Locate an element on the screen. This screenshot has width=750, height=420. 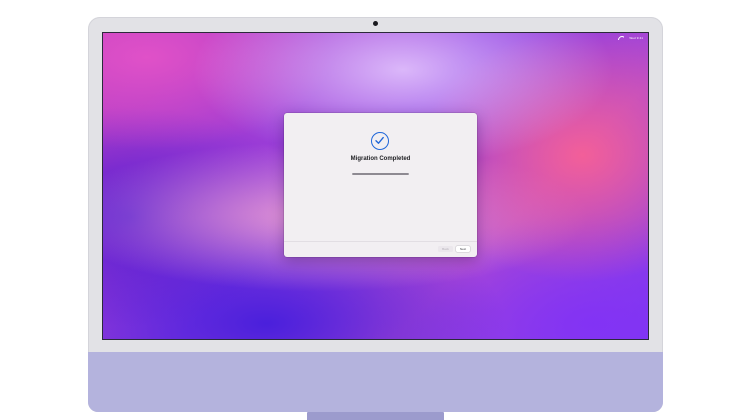
progress-bar is located at coordinates (380, 174).